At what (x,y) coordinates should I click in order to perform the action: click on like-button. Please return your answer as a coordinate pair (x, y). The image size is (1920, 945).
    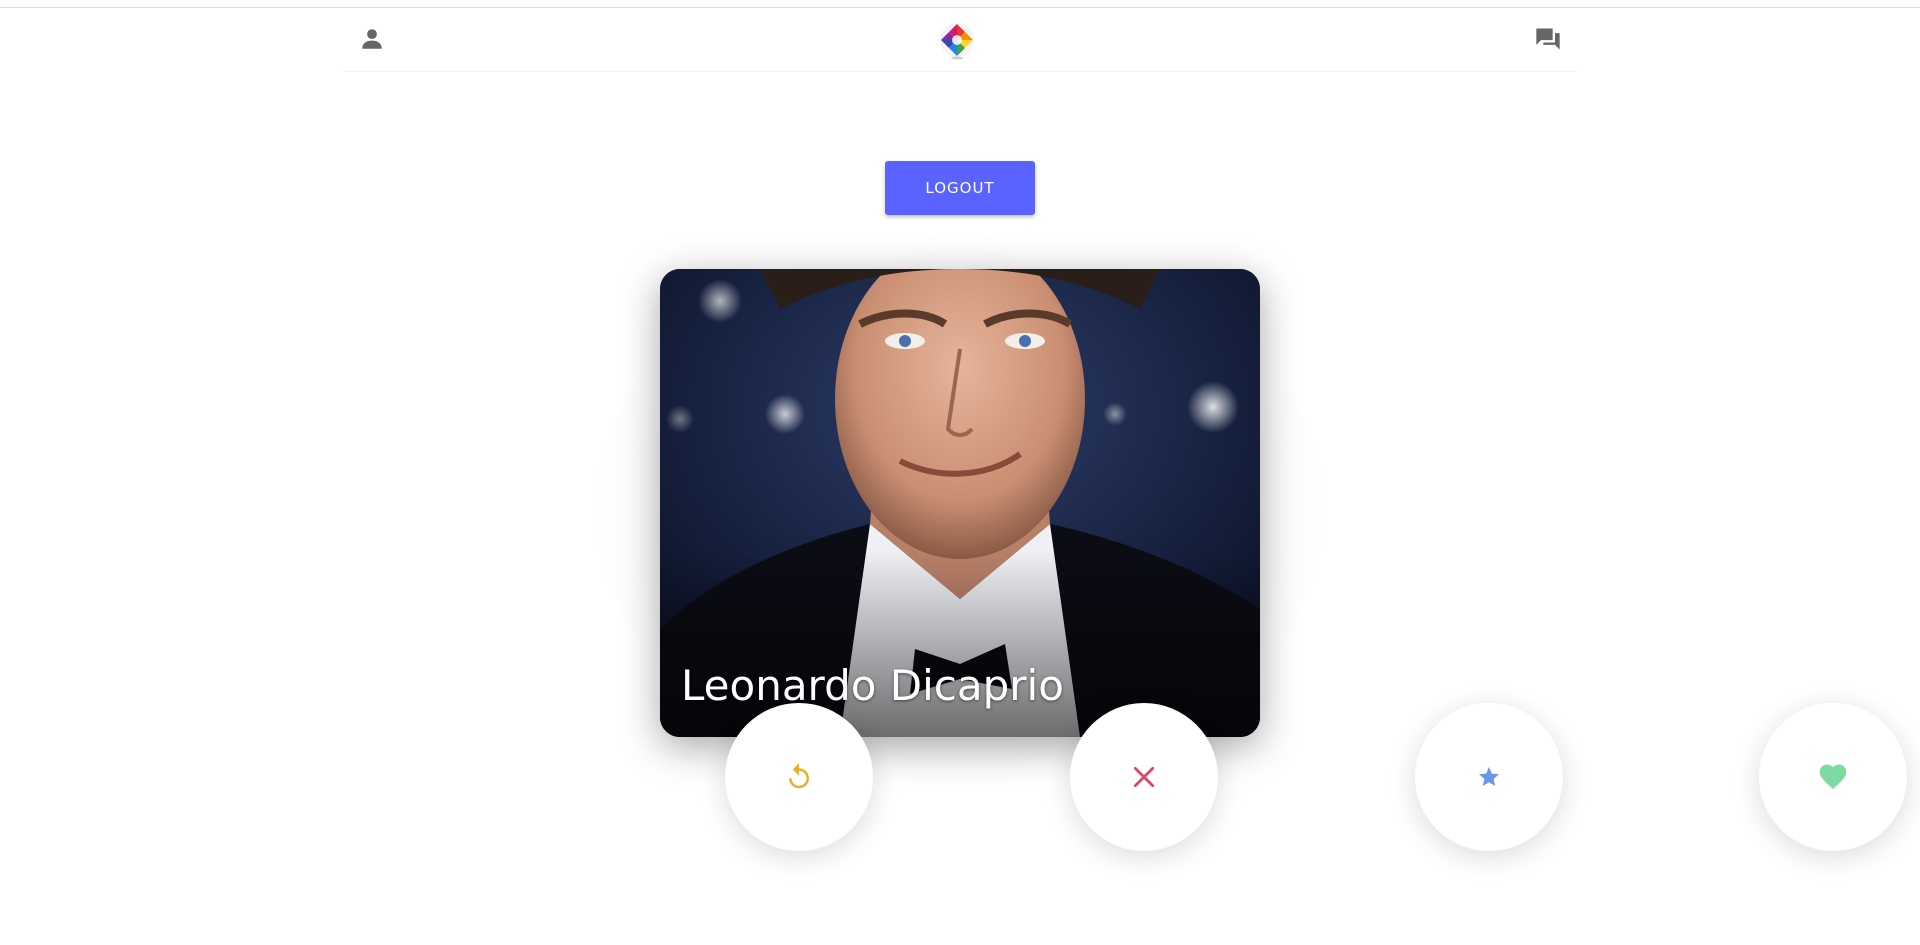
    Looking at the image, I should click on (1833, 777).